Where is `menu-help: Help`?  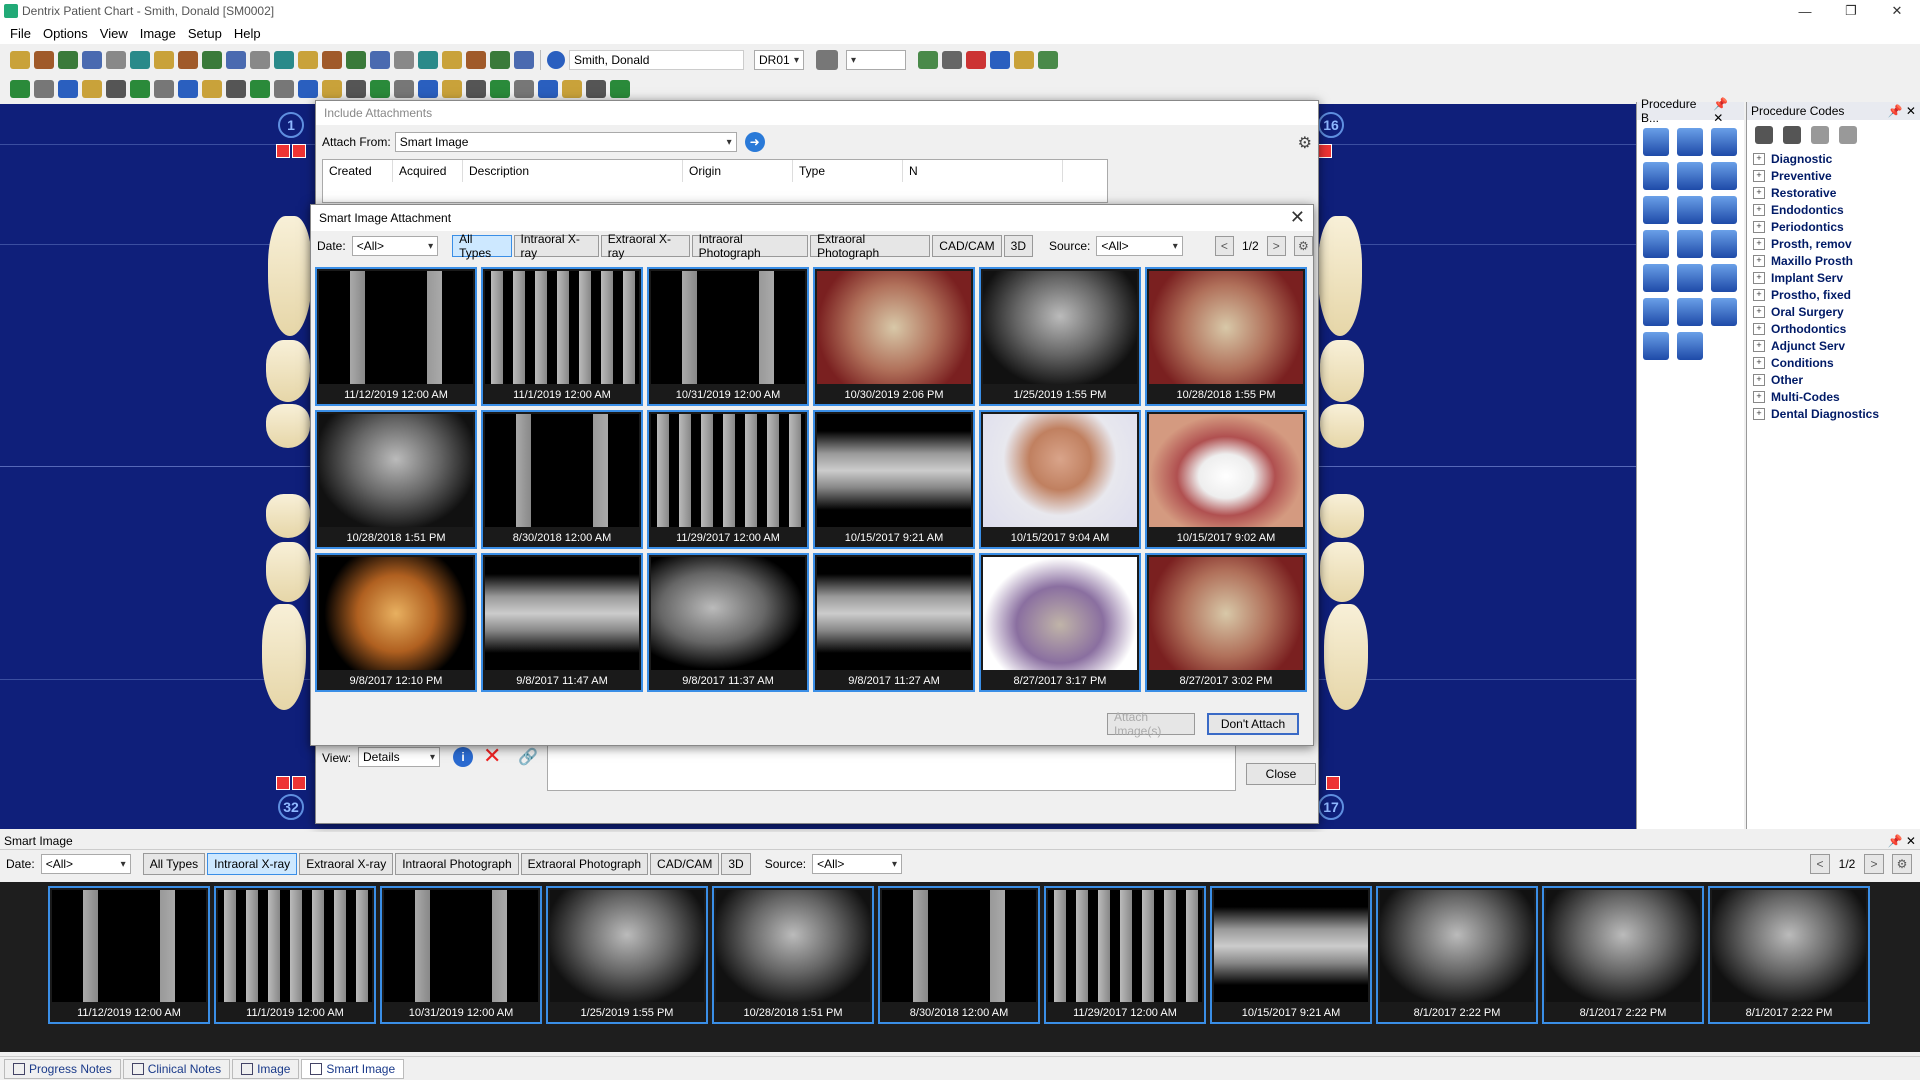
menu-help: Help is located at coordinates (247, 33).